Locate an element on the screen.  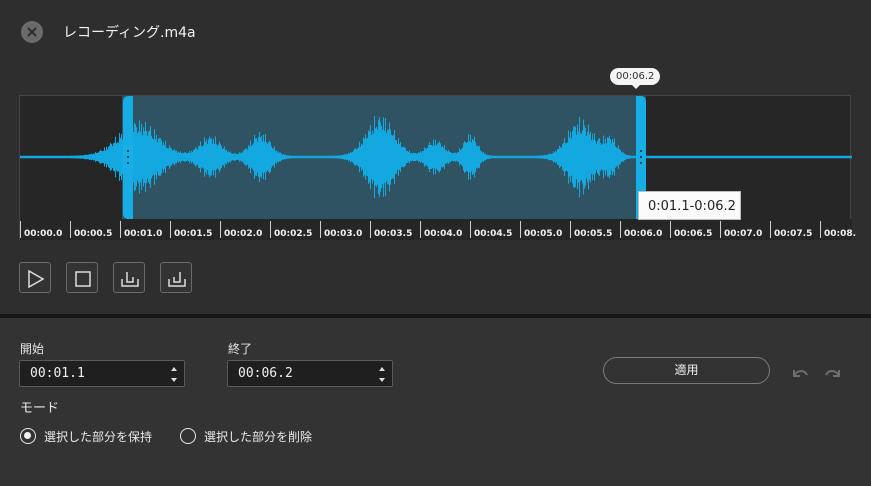
timeline-tick-label: 00:04.5 is located at coordinates (491, 230).